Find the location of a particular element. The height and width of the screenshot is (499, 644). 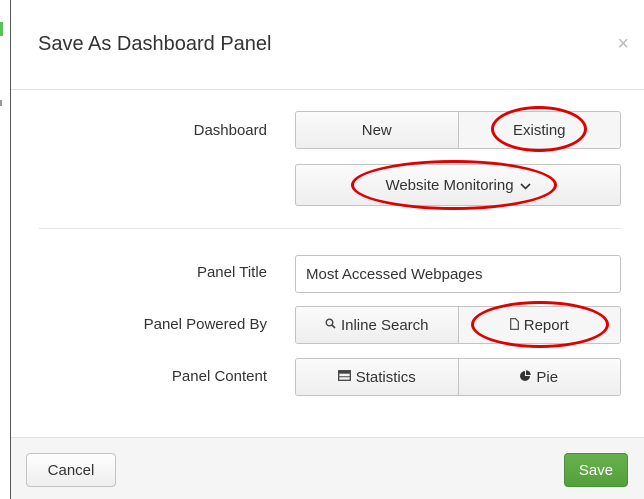

panel-powered-by-toggle: Inline Search Report is located at coordinates (458, 325).